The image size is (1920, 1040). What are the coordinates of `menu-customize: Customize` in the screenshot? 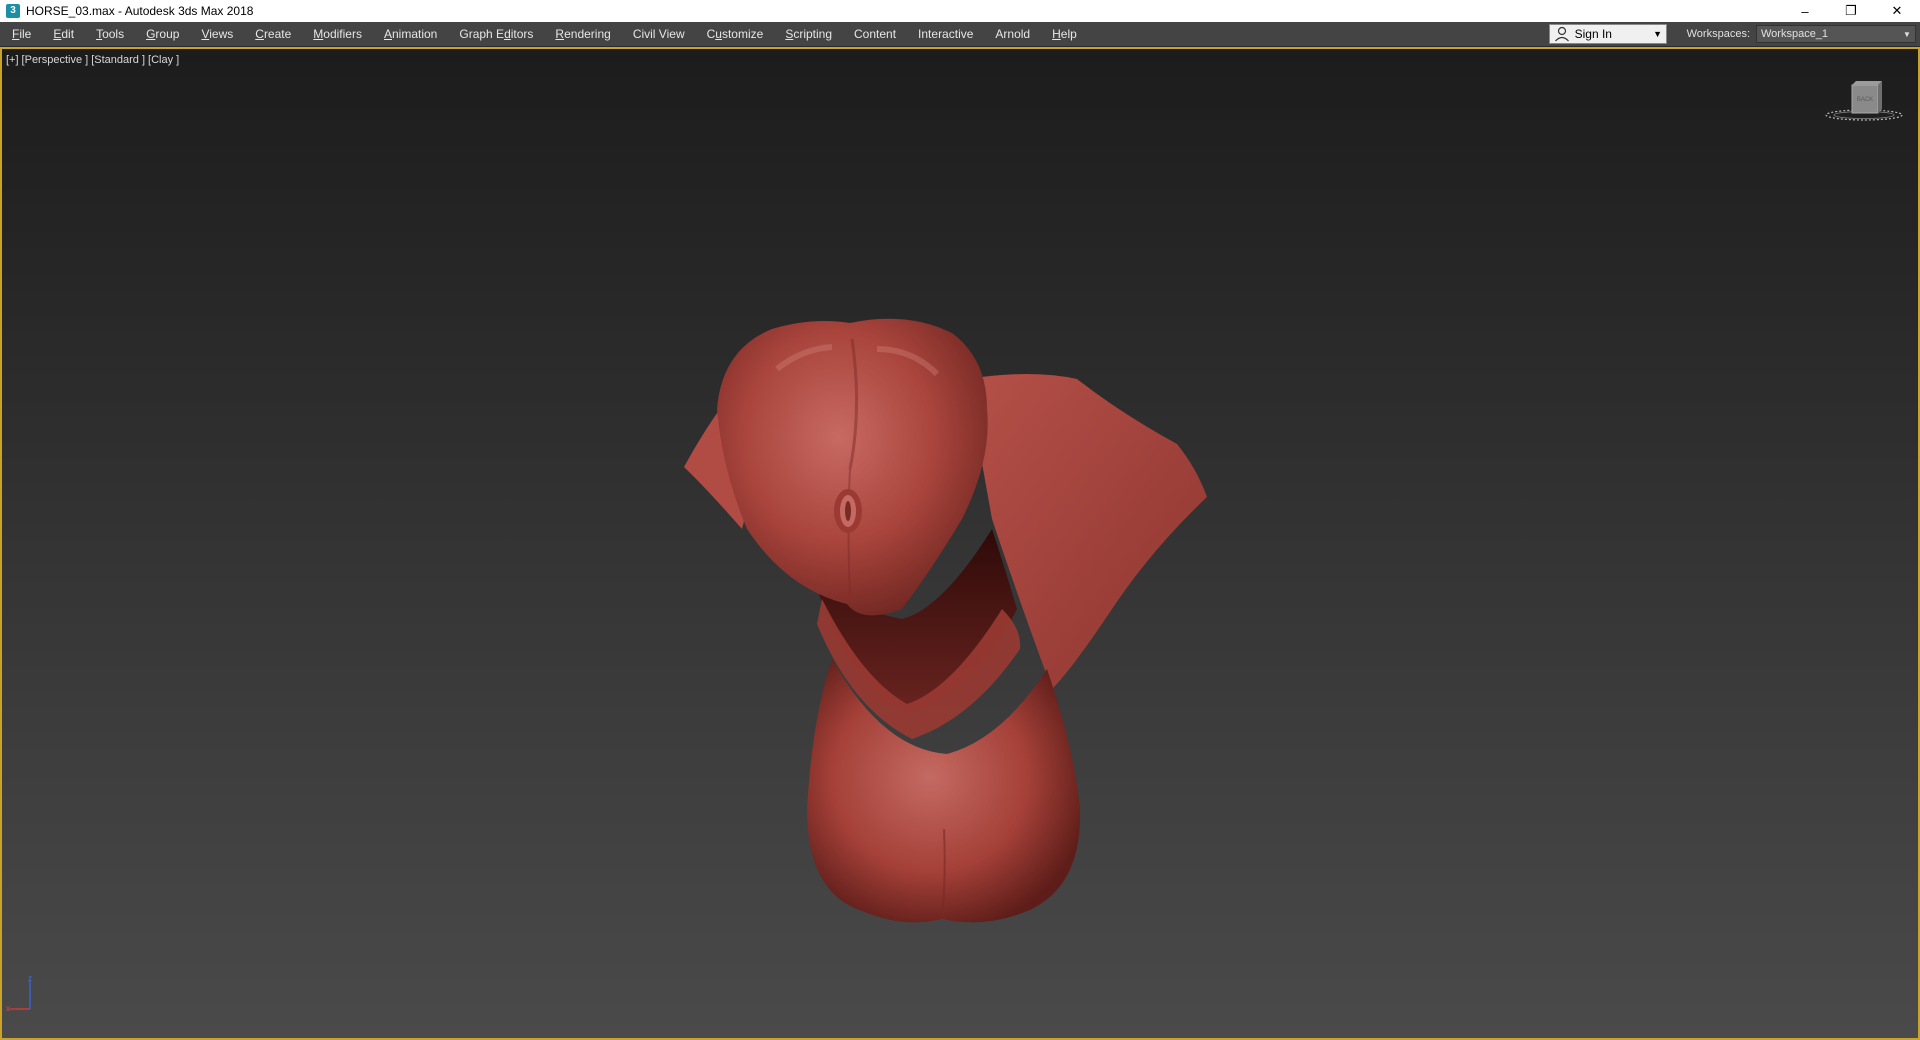 It's located at (735, 34).